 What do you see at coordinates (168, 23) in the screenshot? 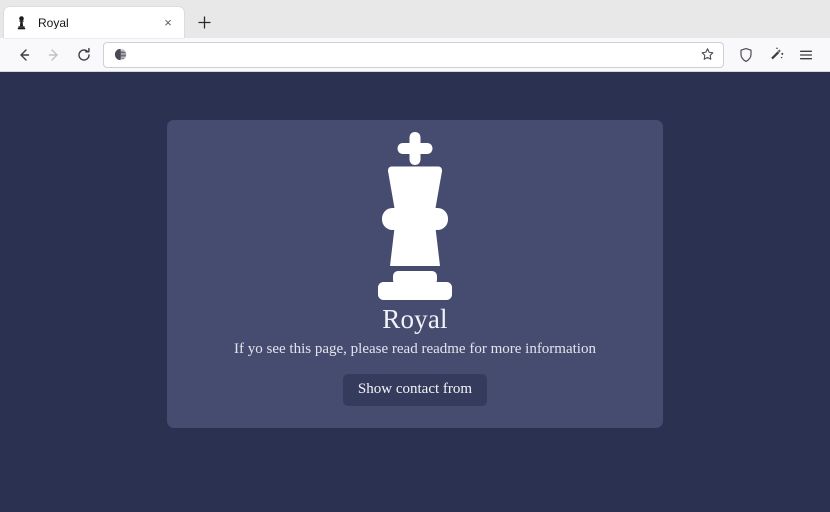
I see `close-icon: ×` at bounding box center [168, 23].